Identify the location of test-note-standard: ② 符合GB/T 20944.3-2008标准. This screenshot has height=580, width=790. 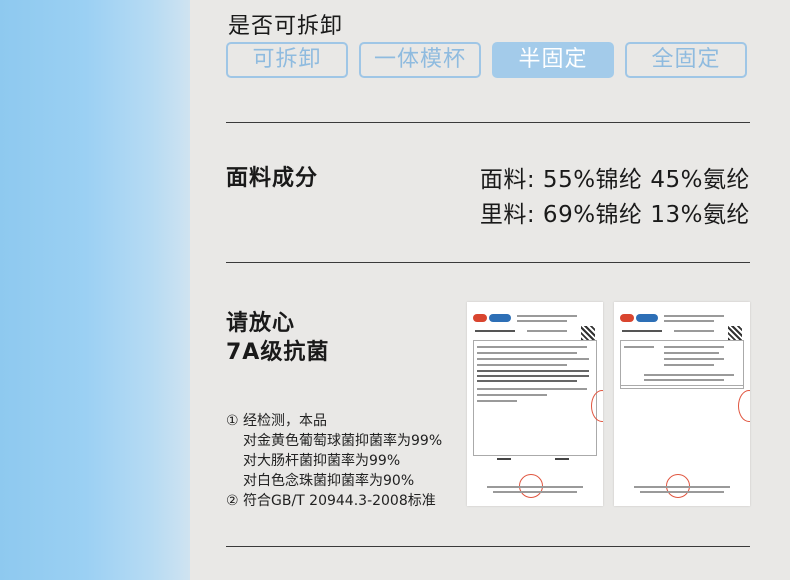
(331, 501).